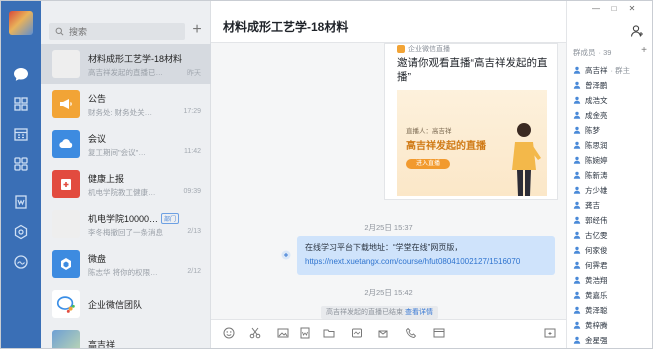  I want to click on calendar-icon, so click(21, 134).